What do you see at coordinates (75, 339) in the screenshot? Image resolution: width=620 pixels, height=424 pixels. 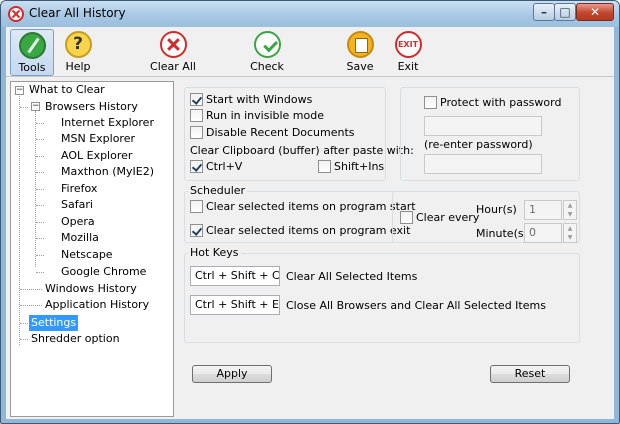 I see `tree-item-shredder-option: Shredder option` at bounding box center [75, 339].